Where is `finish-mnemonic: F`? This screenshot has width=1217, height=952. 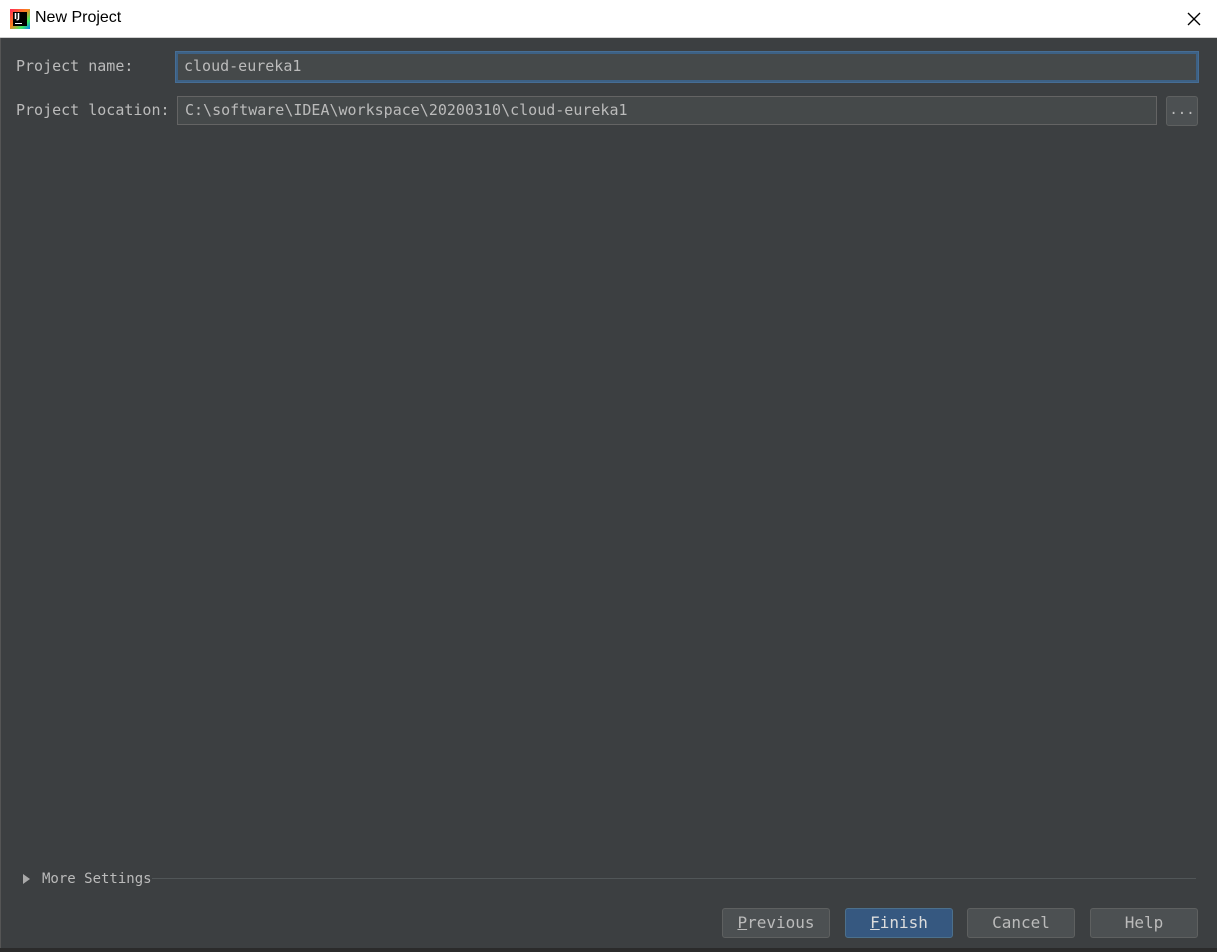
finish-mnemonic: F is located at coordinates (875, 922).